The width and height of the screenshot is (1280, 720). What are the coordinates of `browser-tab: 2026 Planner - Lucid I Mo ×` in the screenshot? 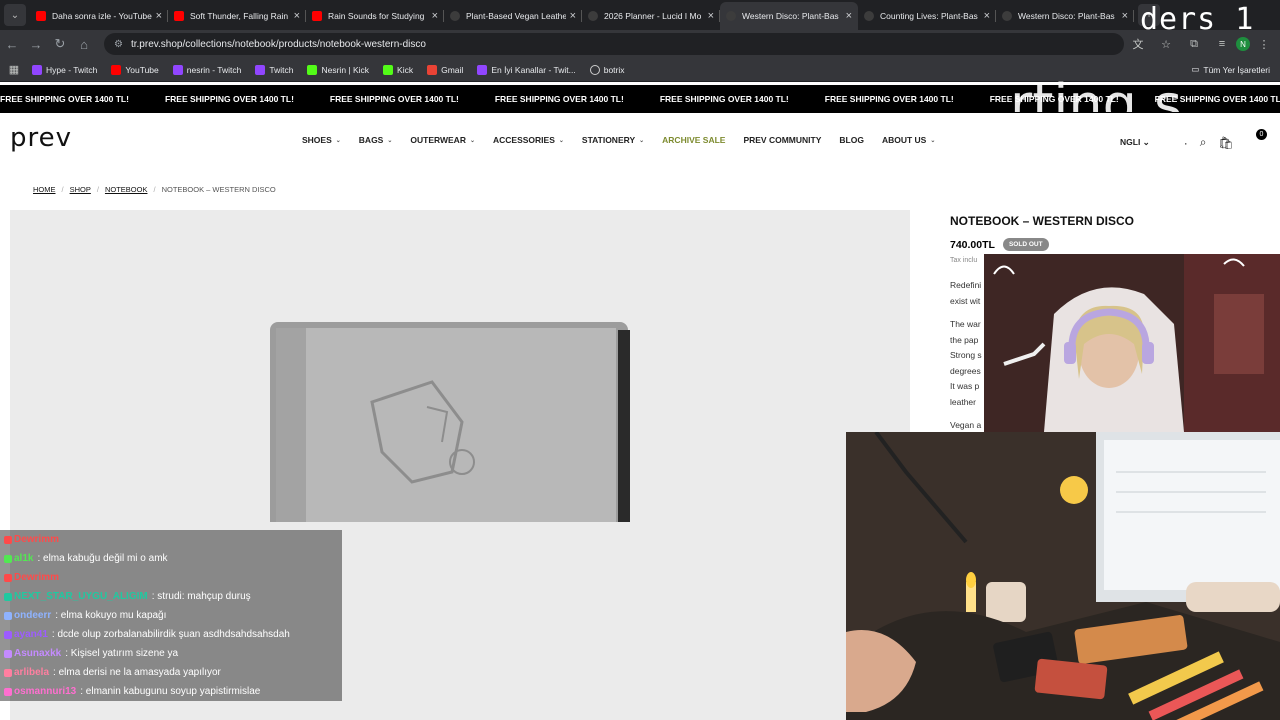 It's located at (651, 16).